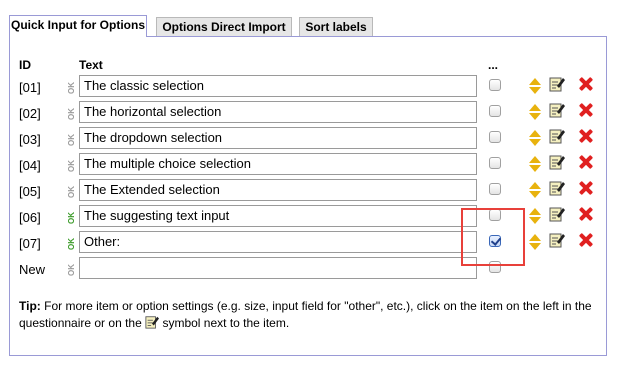 This screenshot has width=626, height=367. Describe the element at coordinates (224, 27) in the screenshot. I see `tab-direct-import: Options Direct Import` at that location.